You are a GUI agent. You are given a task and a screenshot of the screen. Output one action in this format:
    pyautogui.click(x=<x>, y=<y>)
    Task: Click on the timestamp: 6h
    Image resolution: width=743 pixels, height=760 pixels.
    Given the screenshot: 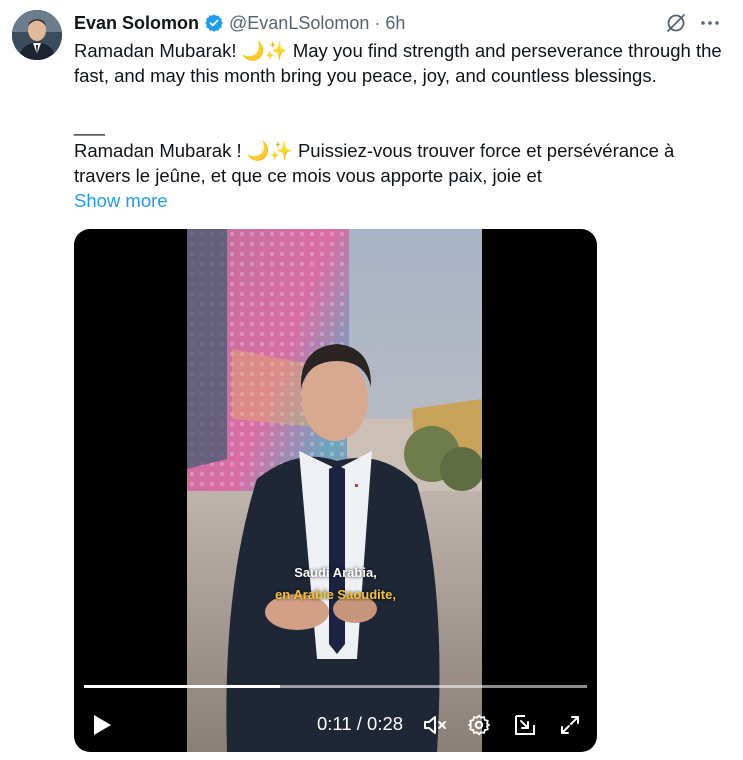 What is the action you would take?
    pyautogui.click(x=395, y=23)
    